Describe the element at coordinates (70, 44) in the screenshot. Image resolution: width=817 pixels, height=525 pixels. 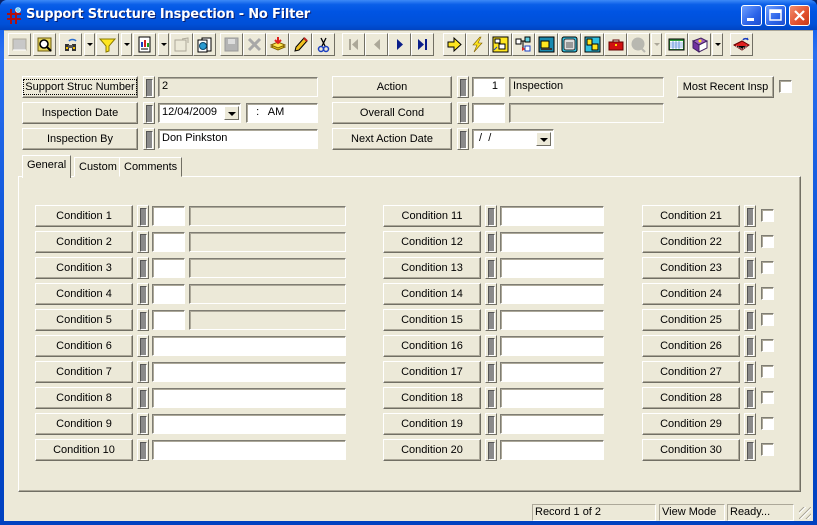
I see `search-binoculars-button` at that location.